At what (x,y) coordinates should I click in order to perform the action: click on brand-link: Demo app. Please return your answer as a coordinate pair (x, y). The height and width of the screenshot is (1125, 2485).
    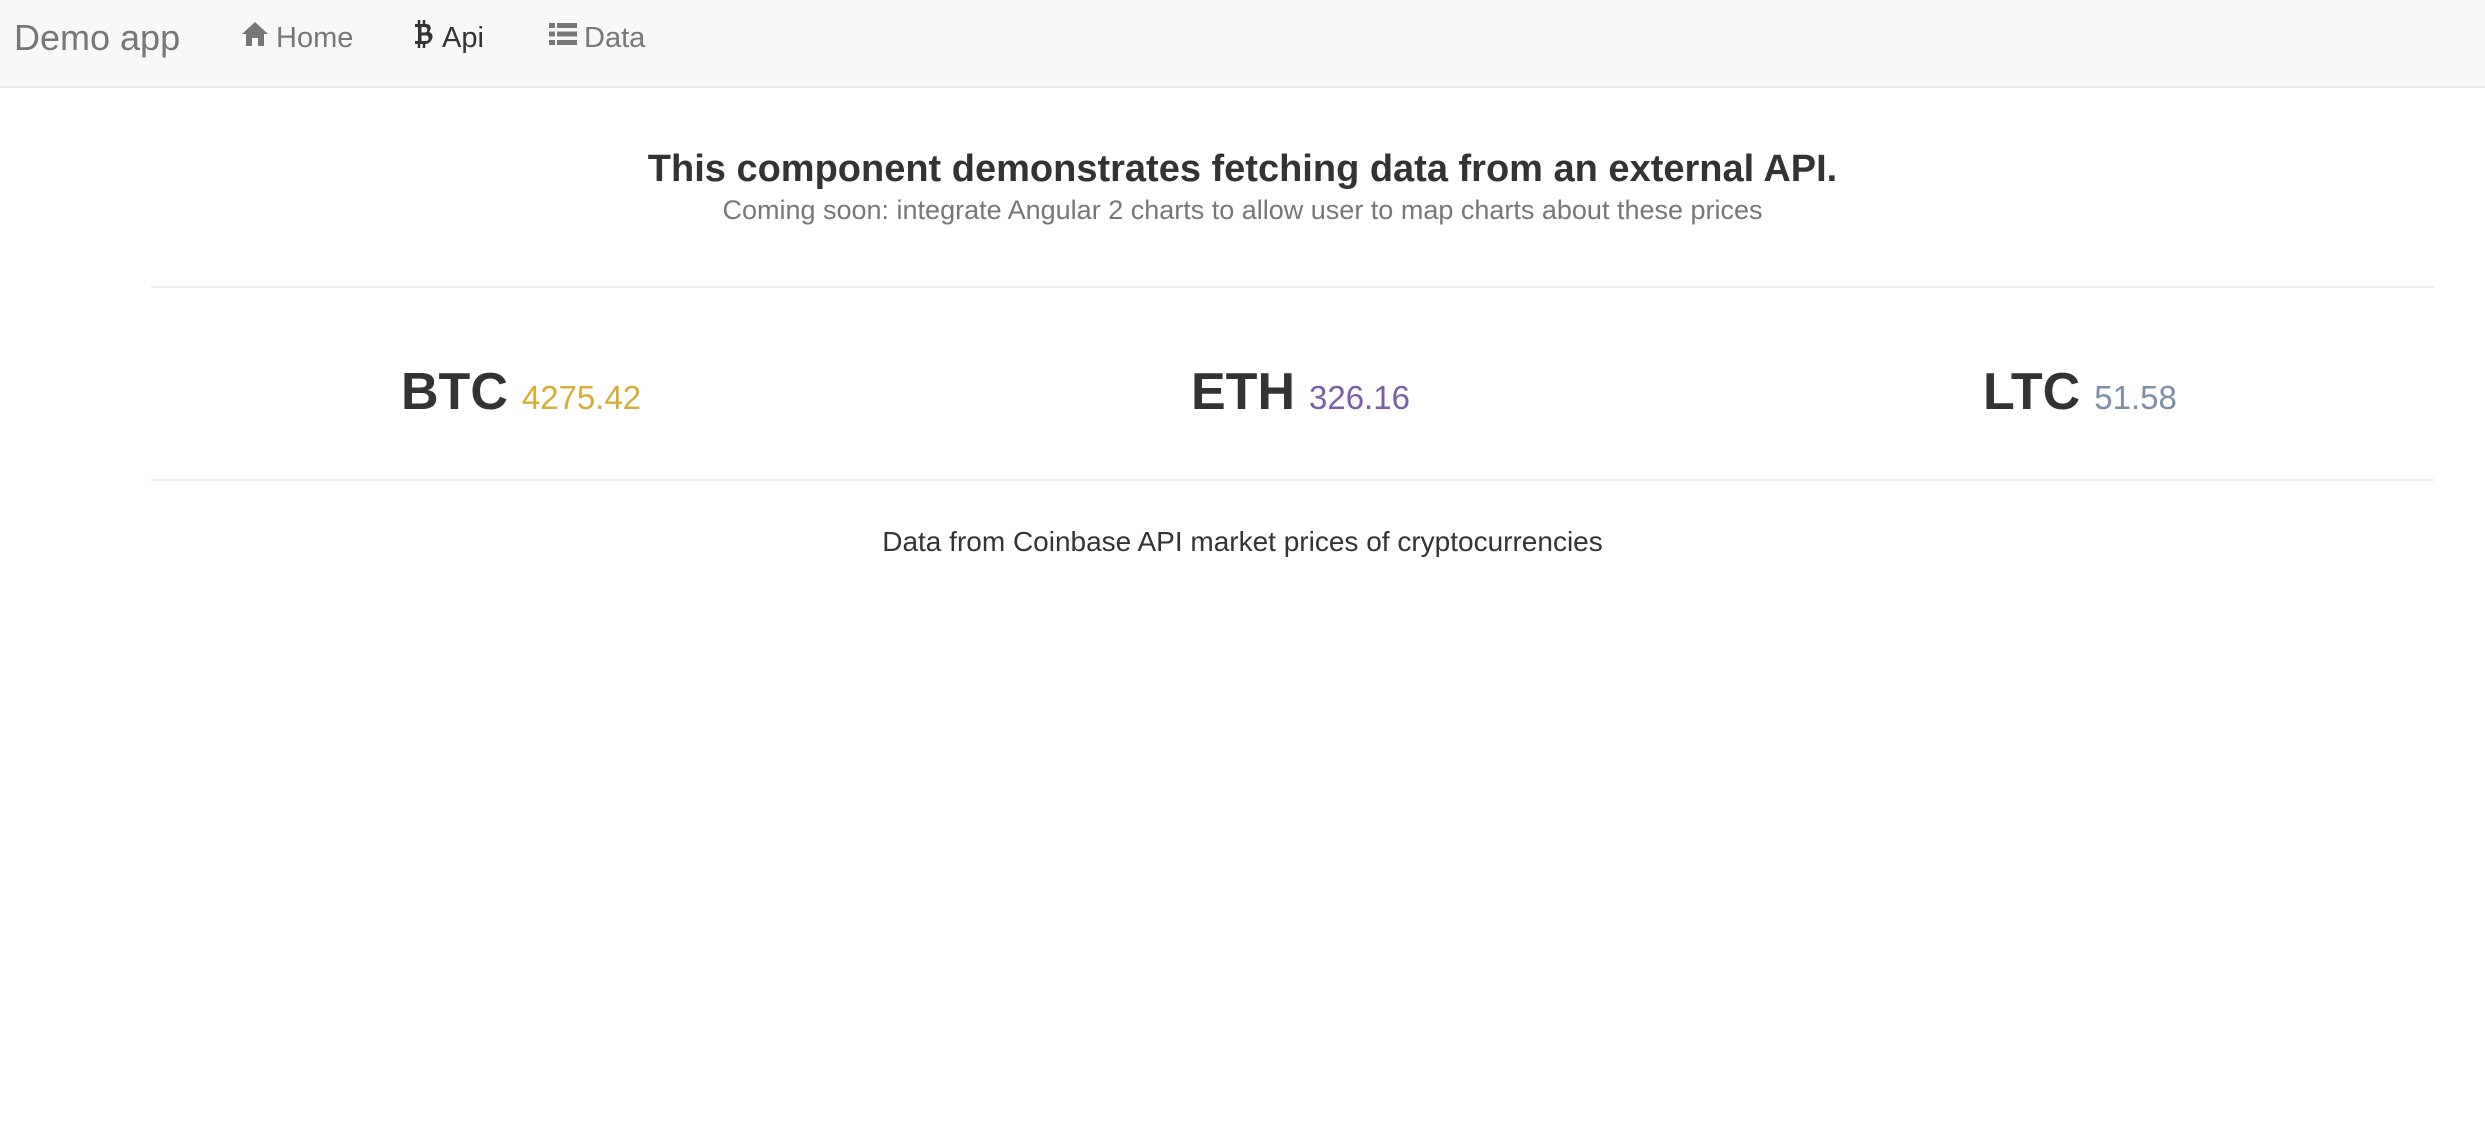
    Looking at the image, I should click on (97, 38).